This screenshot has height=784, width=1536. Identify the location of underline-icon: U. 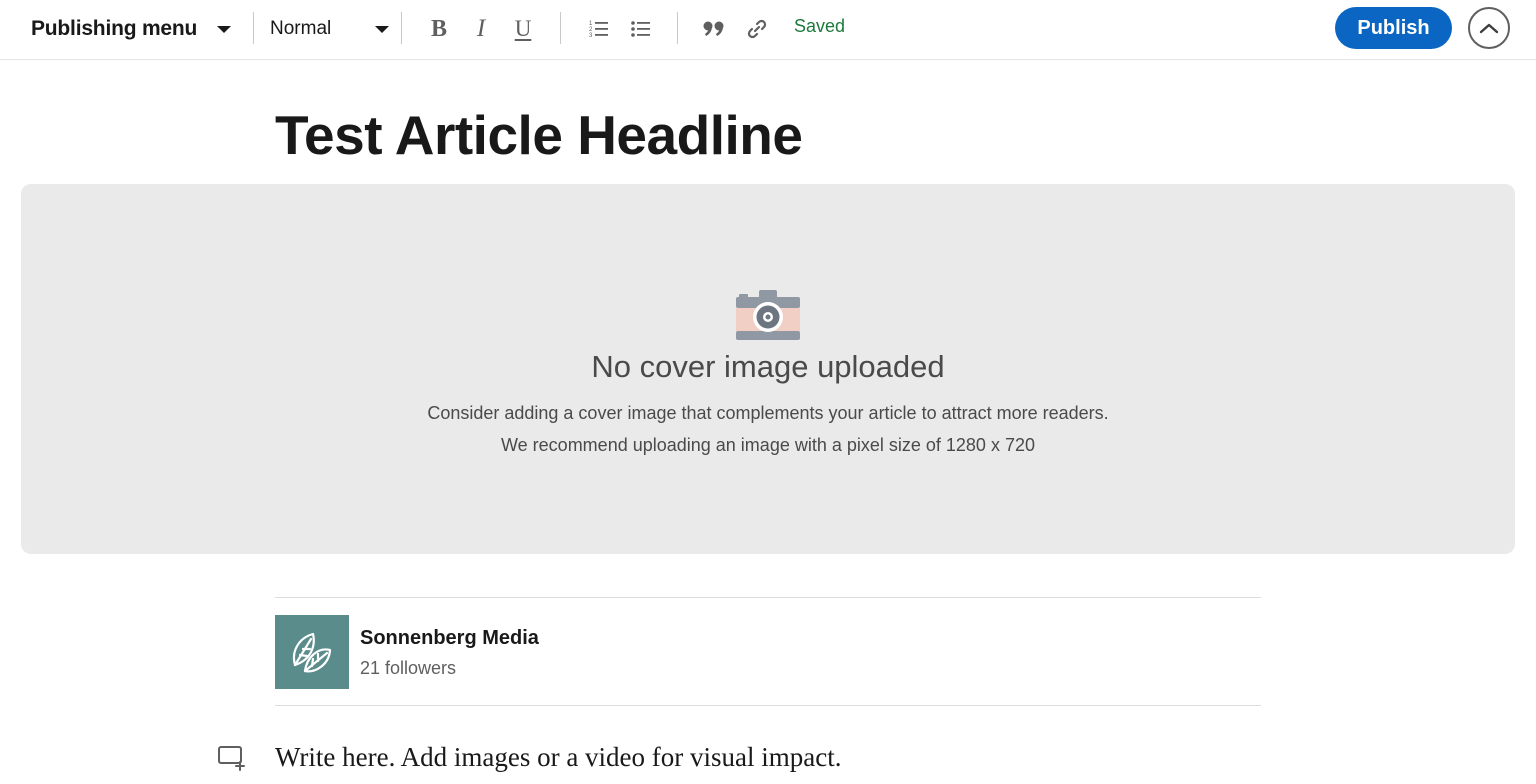
(523, 28).